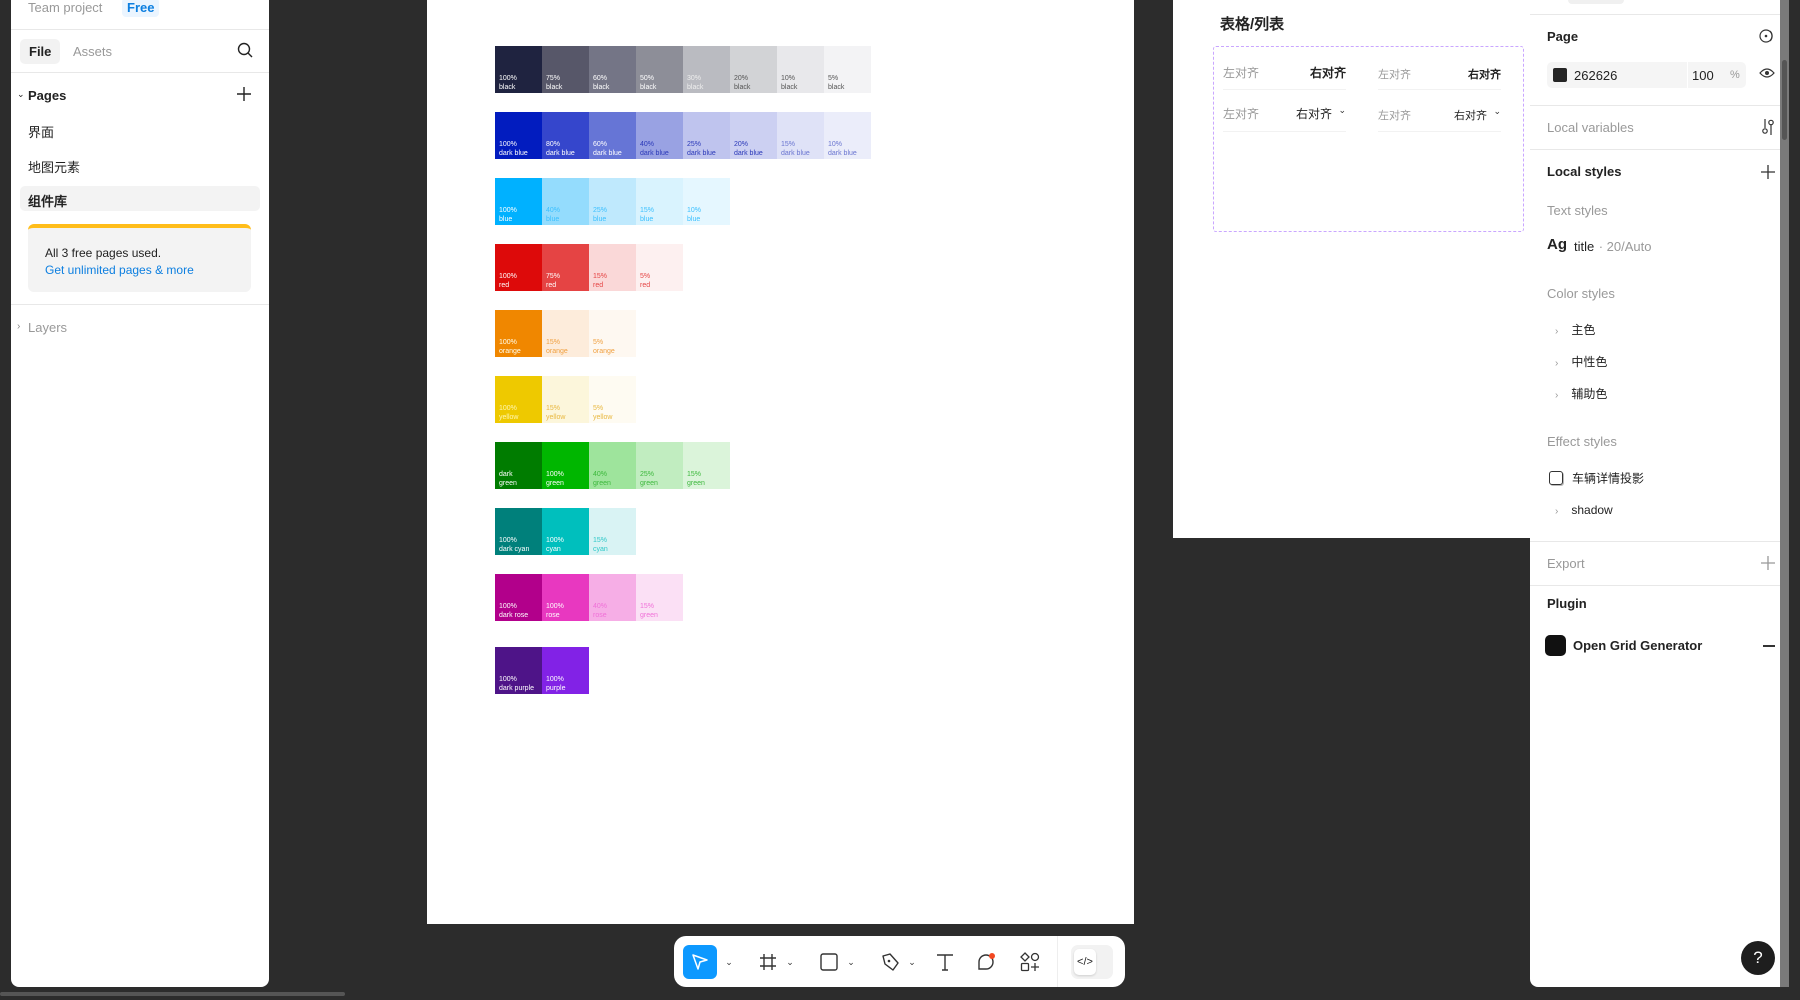  What do you see at coordinates (565, 201) in the screenshot?
I see `color-swatch-blue: 40% blue` at bounding box center [565, 201].